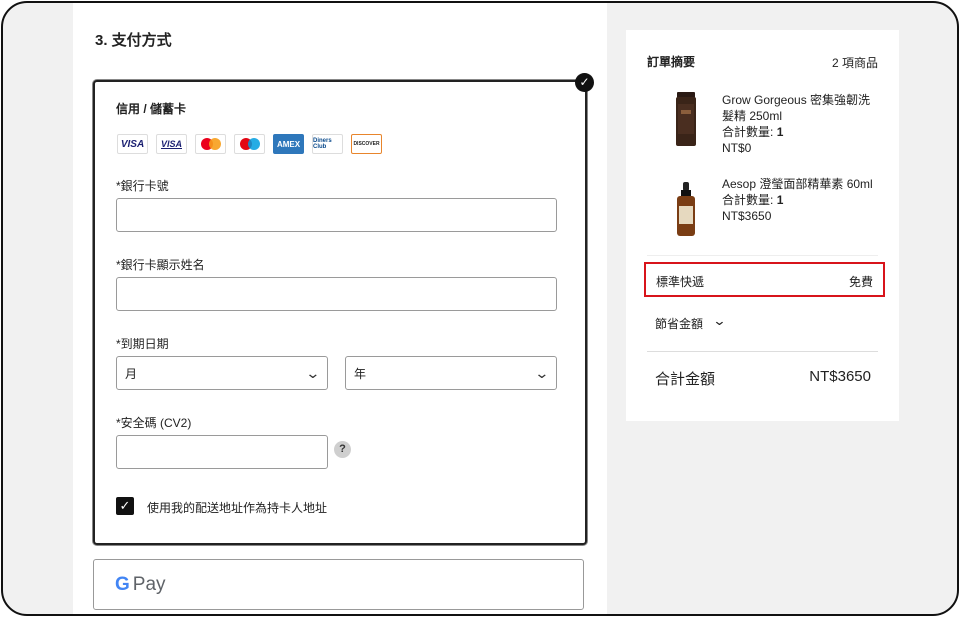 This screenshot has height=617, width=960. What do you see at coordinates (336, 215) in the screenshot?
I see `card-number-input` at bounding box center [336, 215].